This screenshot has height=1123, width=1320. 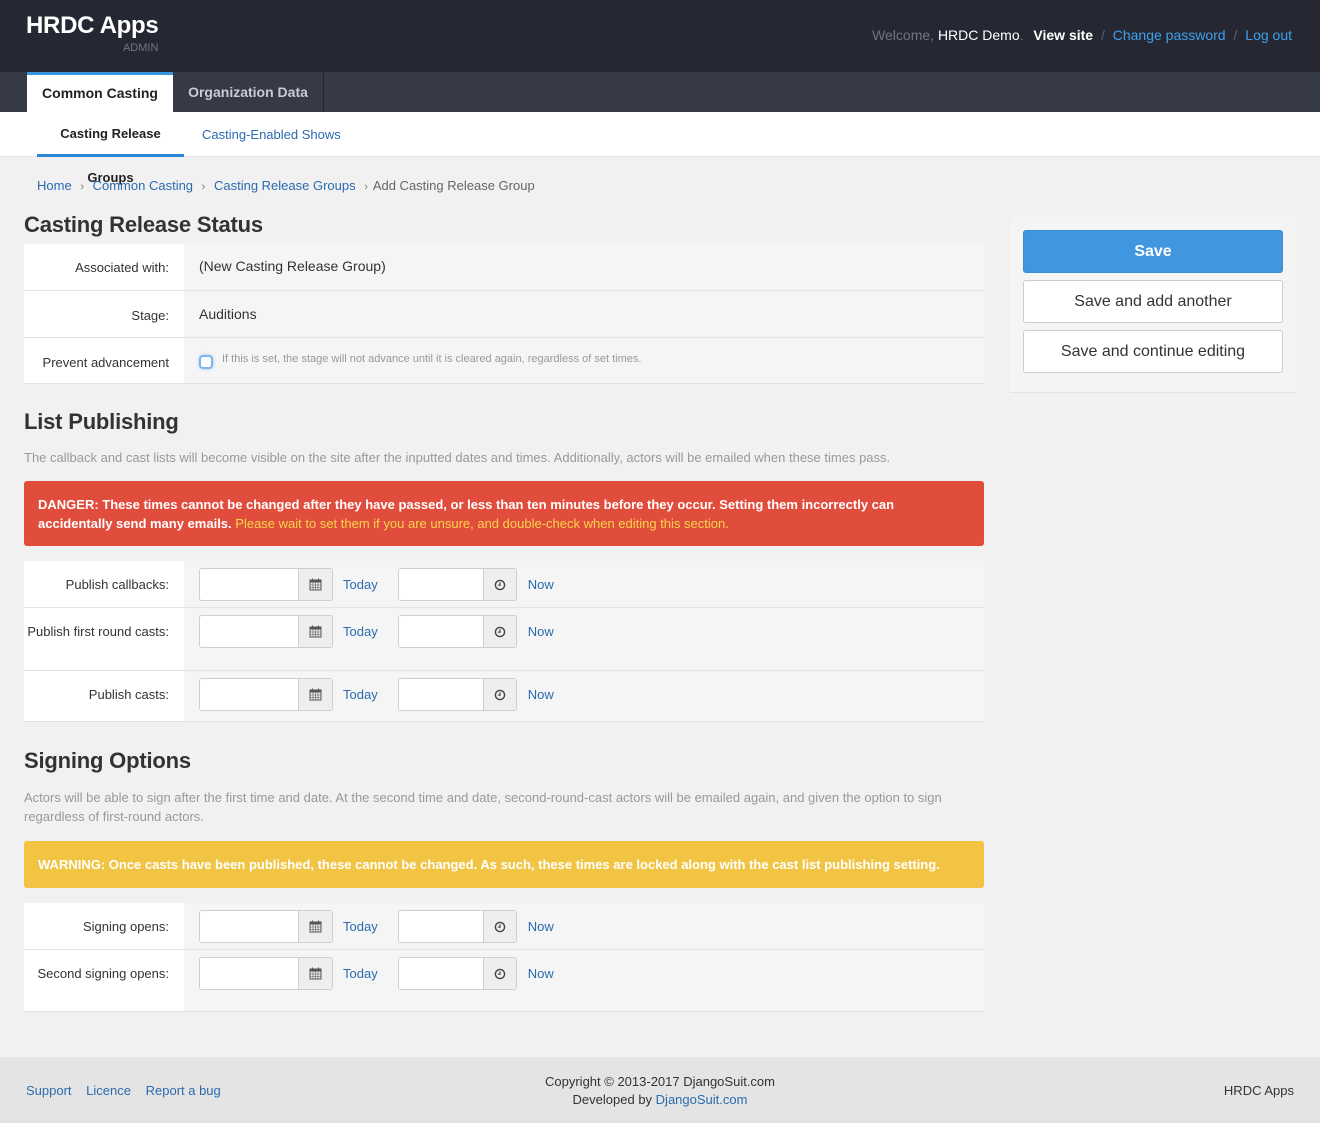 I want to click on subtab-casting-enabled-shows: Casting-Enabled Shows, so click(x=271, y=134).